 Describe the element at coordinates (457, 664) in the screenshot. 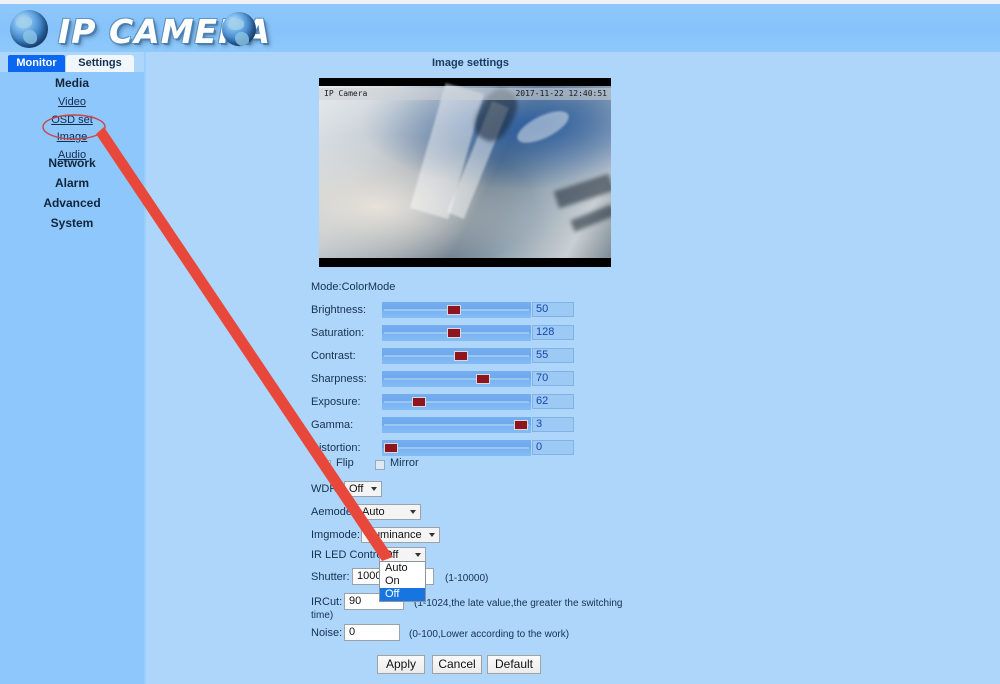

I see `cancel-button: Cancel` at that location.